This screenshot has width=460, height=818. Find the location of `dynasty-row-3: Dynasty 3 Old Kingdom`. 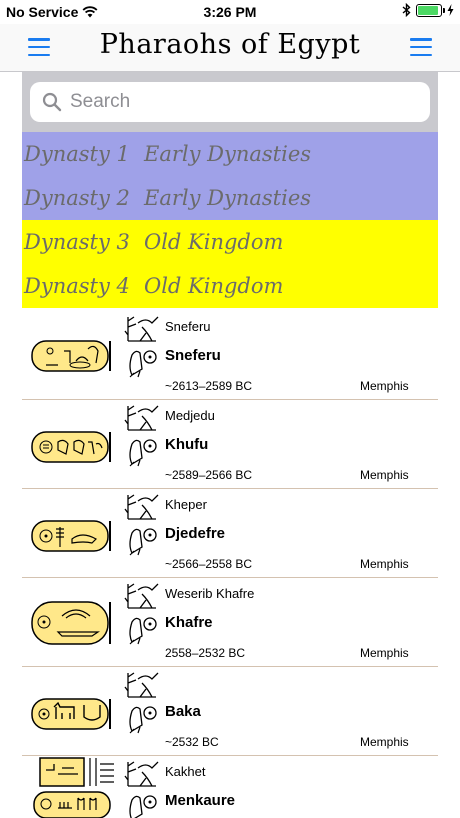

dynasty-row-3: Dynasty 3 Old Kingdom is located at coordinates (230, 242).